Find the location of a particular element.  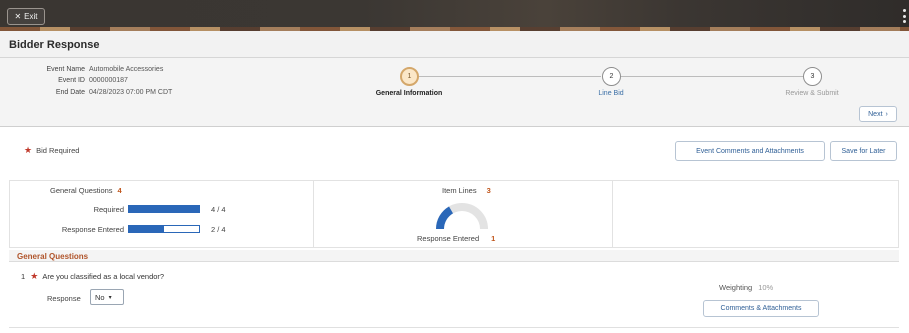

event-name-value: Automobile Accessories is located at coordinates (126, 69).